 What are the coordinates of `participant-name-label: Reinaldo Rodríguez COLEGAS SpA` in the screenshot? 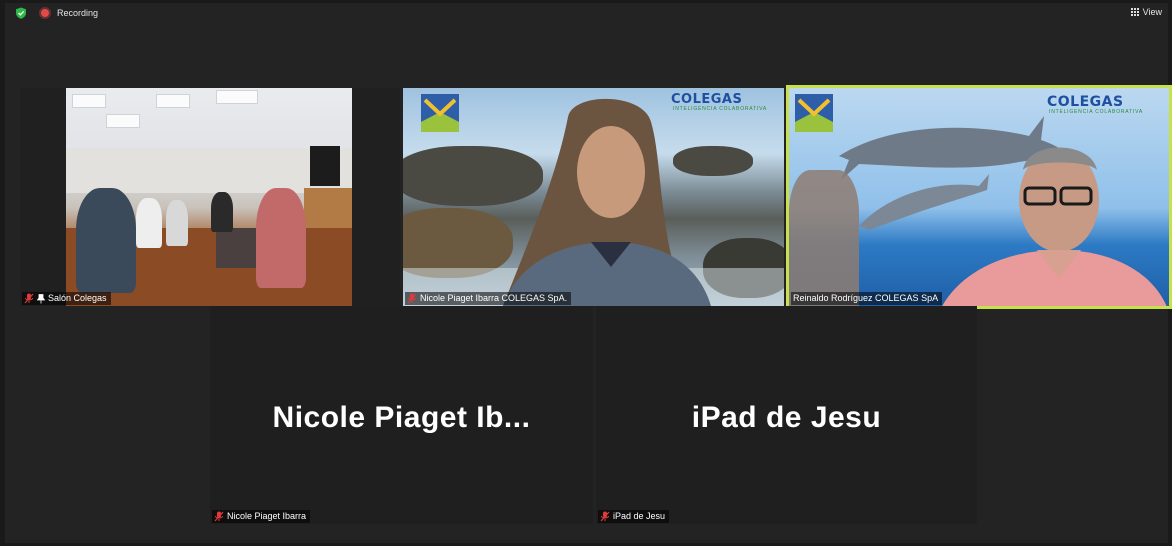 It's located at (867, 298).